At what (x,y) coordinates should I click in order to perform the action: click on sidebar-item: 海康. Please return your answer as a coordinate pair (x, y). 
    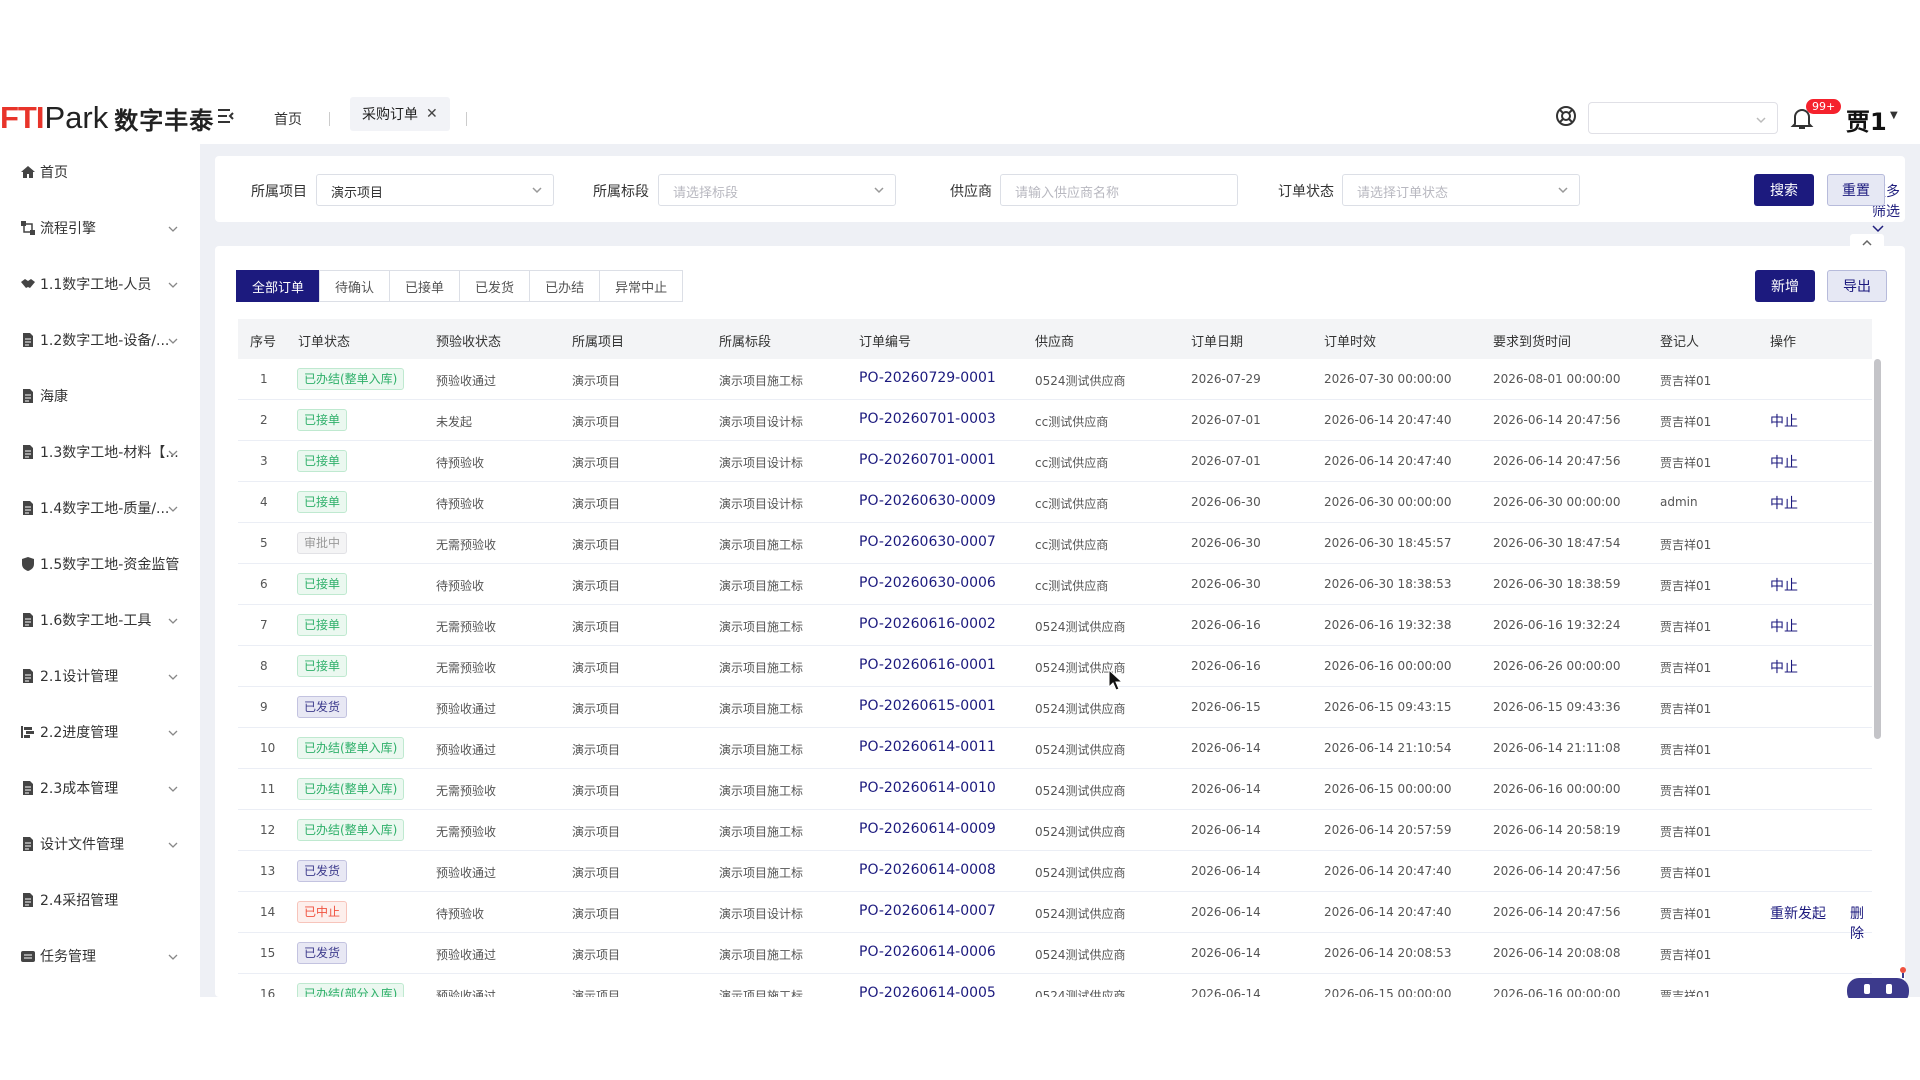
    Looking at the image, I should click on (100, 396).